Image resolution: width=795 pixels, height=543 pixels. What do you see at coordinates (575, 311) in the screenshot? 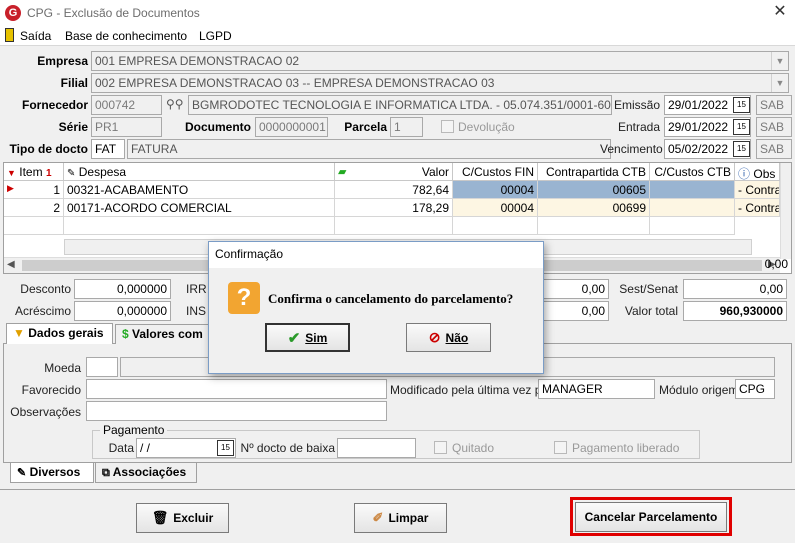
I see `tax-field-2: 0,00` at bounding box center [575, 311].